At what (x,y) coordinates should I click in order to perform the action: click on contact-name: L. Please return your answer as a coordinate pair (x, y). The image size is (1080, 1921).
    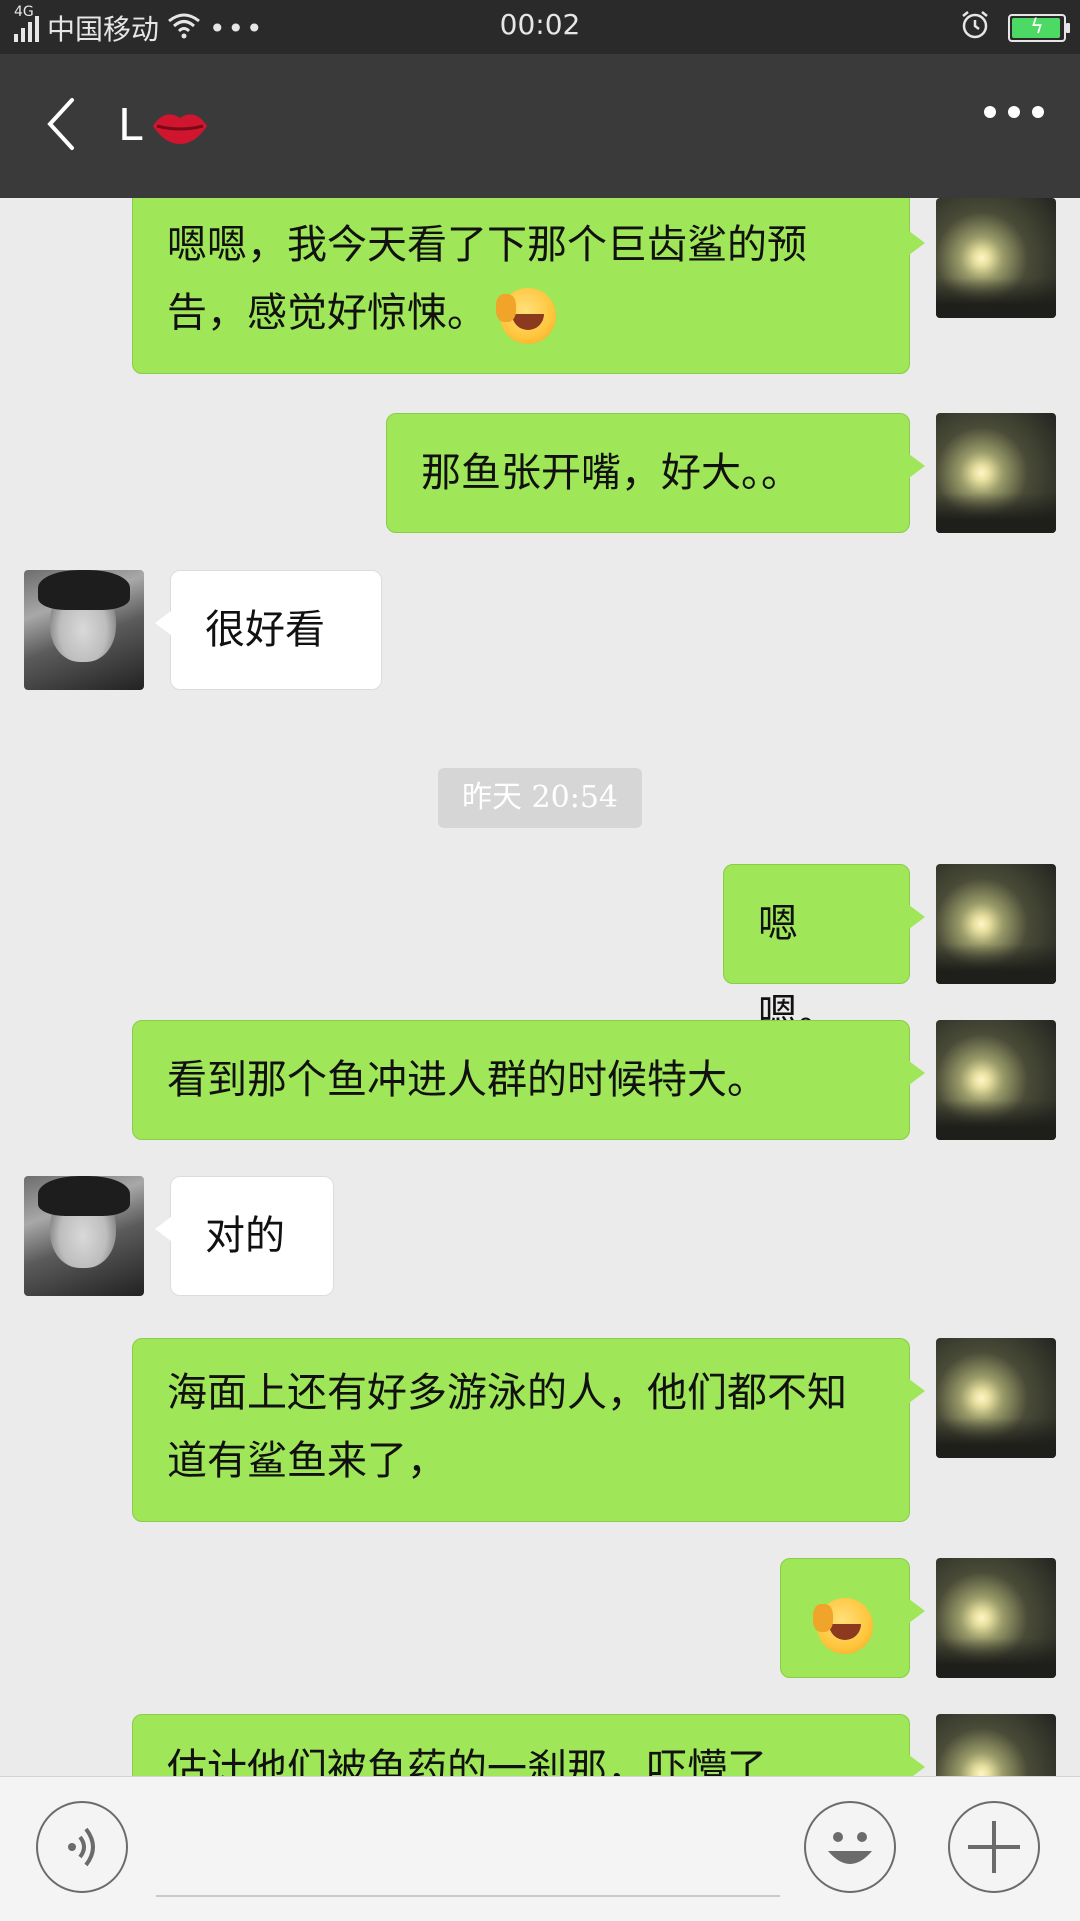
    Looking at the image, I should click on (130, 125).